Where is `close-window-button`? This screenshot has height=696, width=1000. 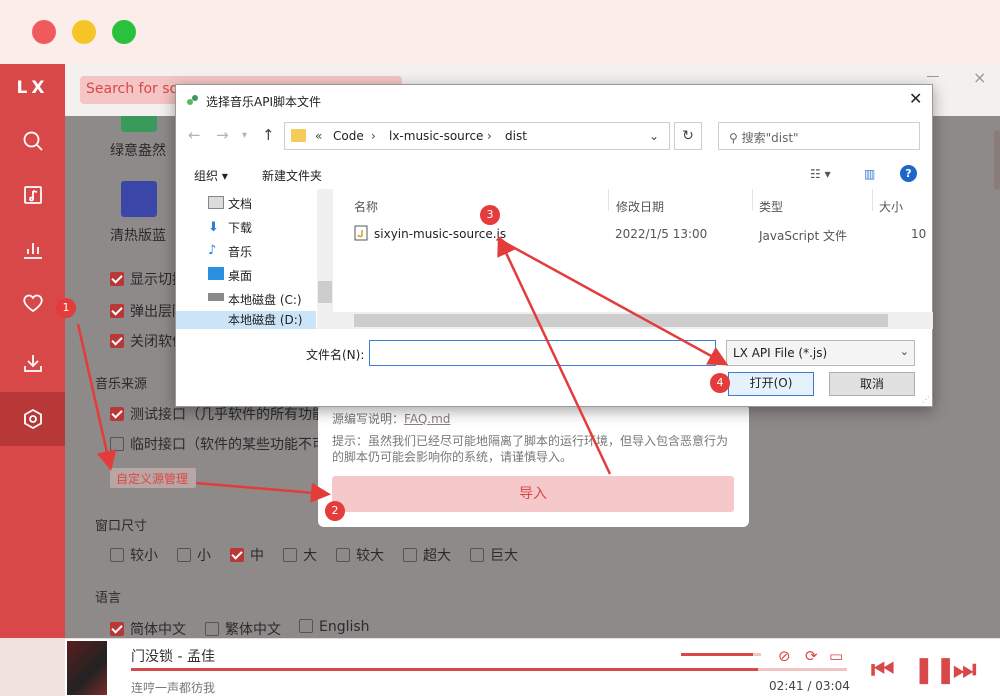
close-window-button is located at coordinates (44, 32).